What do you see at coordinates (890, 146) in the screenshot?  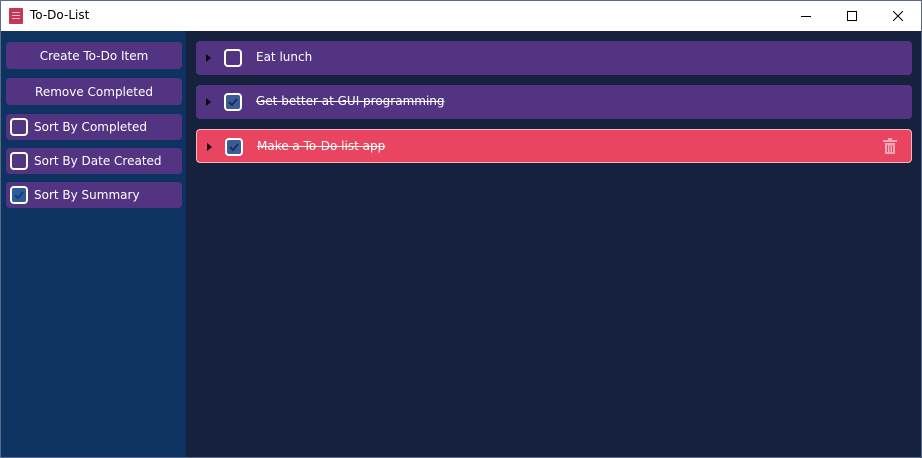 I see `trash-icon` at bounding box center [890, 146].